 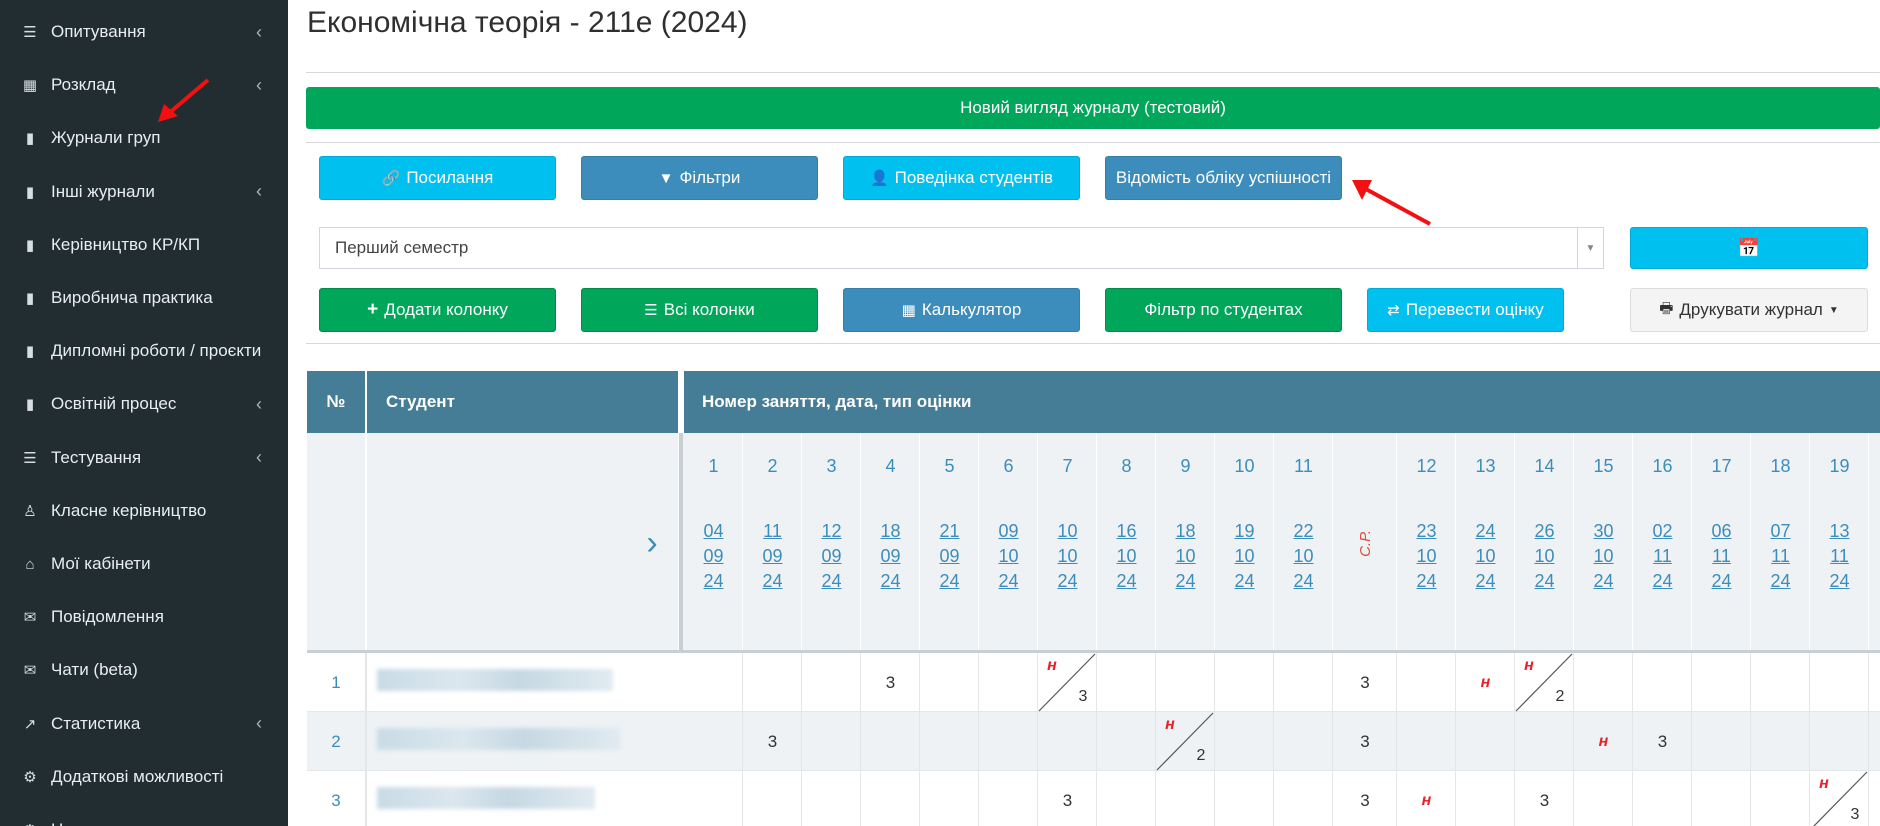 I want to click on all-columns-button: ☰ Всі колонки, so click(x=699, y=310).